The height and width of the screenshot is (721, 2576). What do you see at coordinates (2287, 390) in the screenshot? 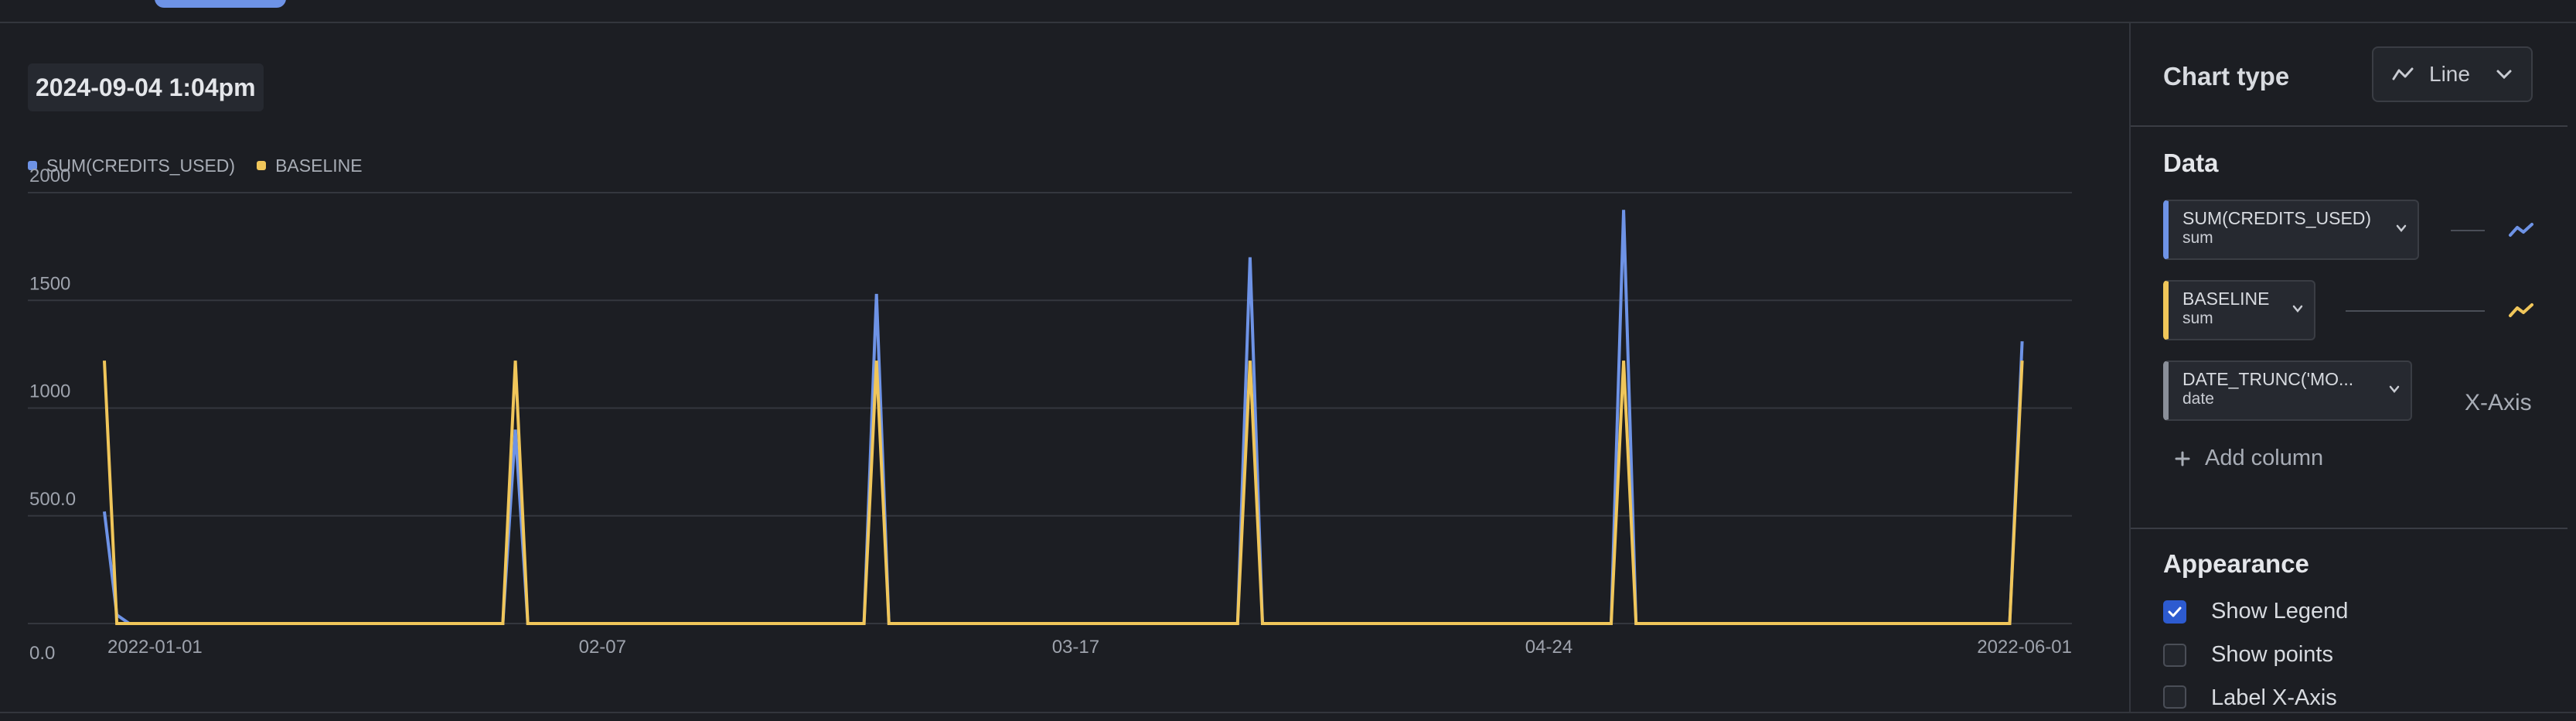
I see `column-pill-date: DATE_TRUNC('MO... date` at bounding box center [2287, 390].